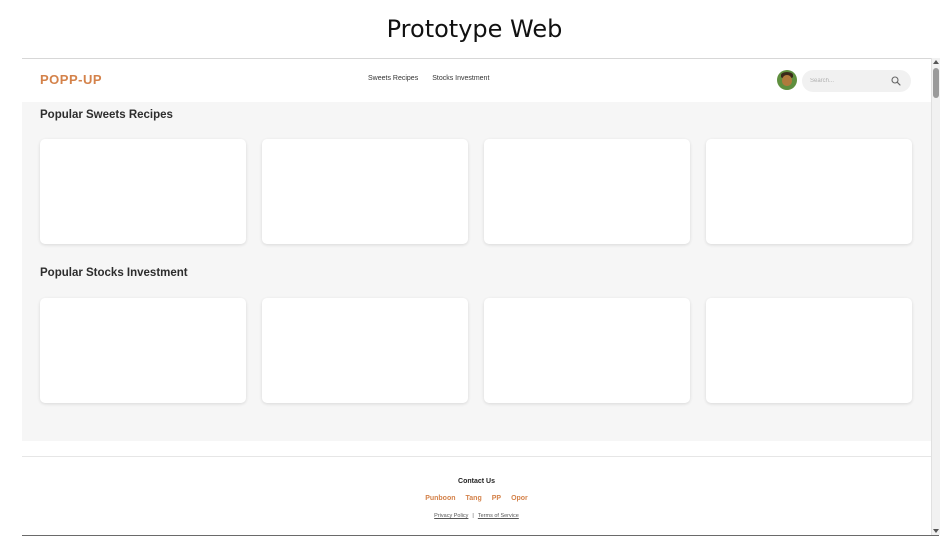  I want to click on team-names: Punboon Tang PP Opor, so click(476, 498).